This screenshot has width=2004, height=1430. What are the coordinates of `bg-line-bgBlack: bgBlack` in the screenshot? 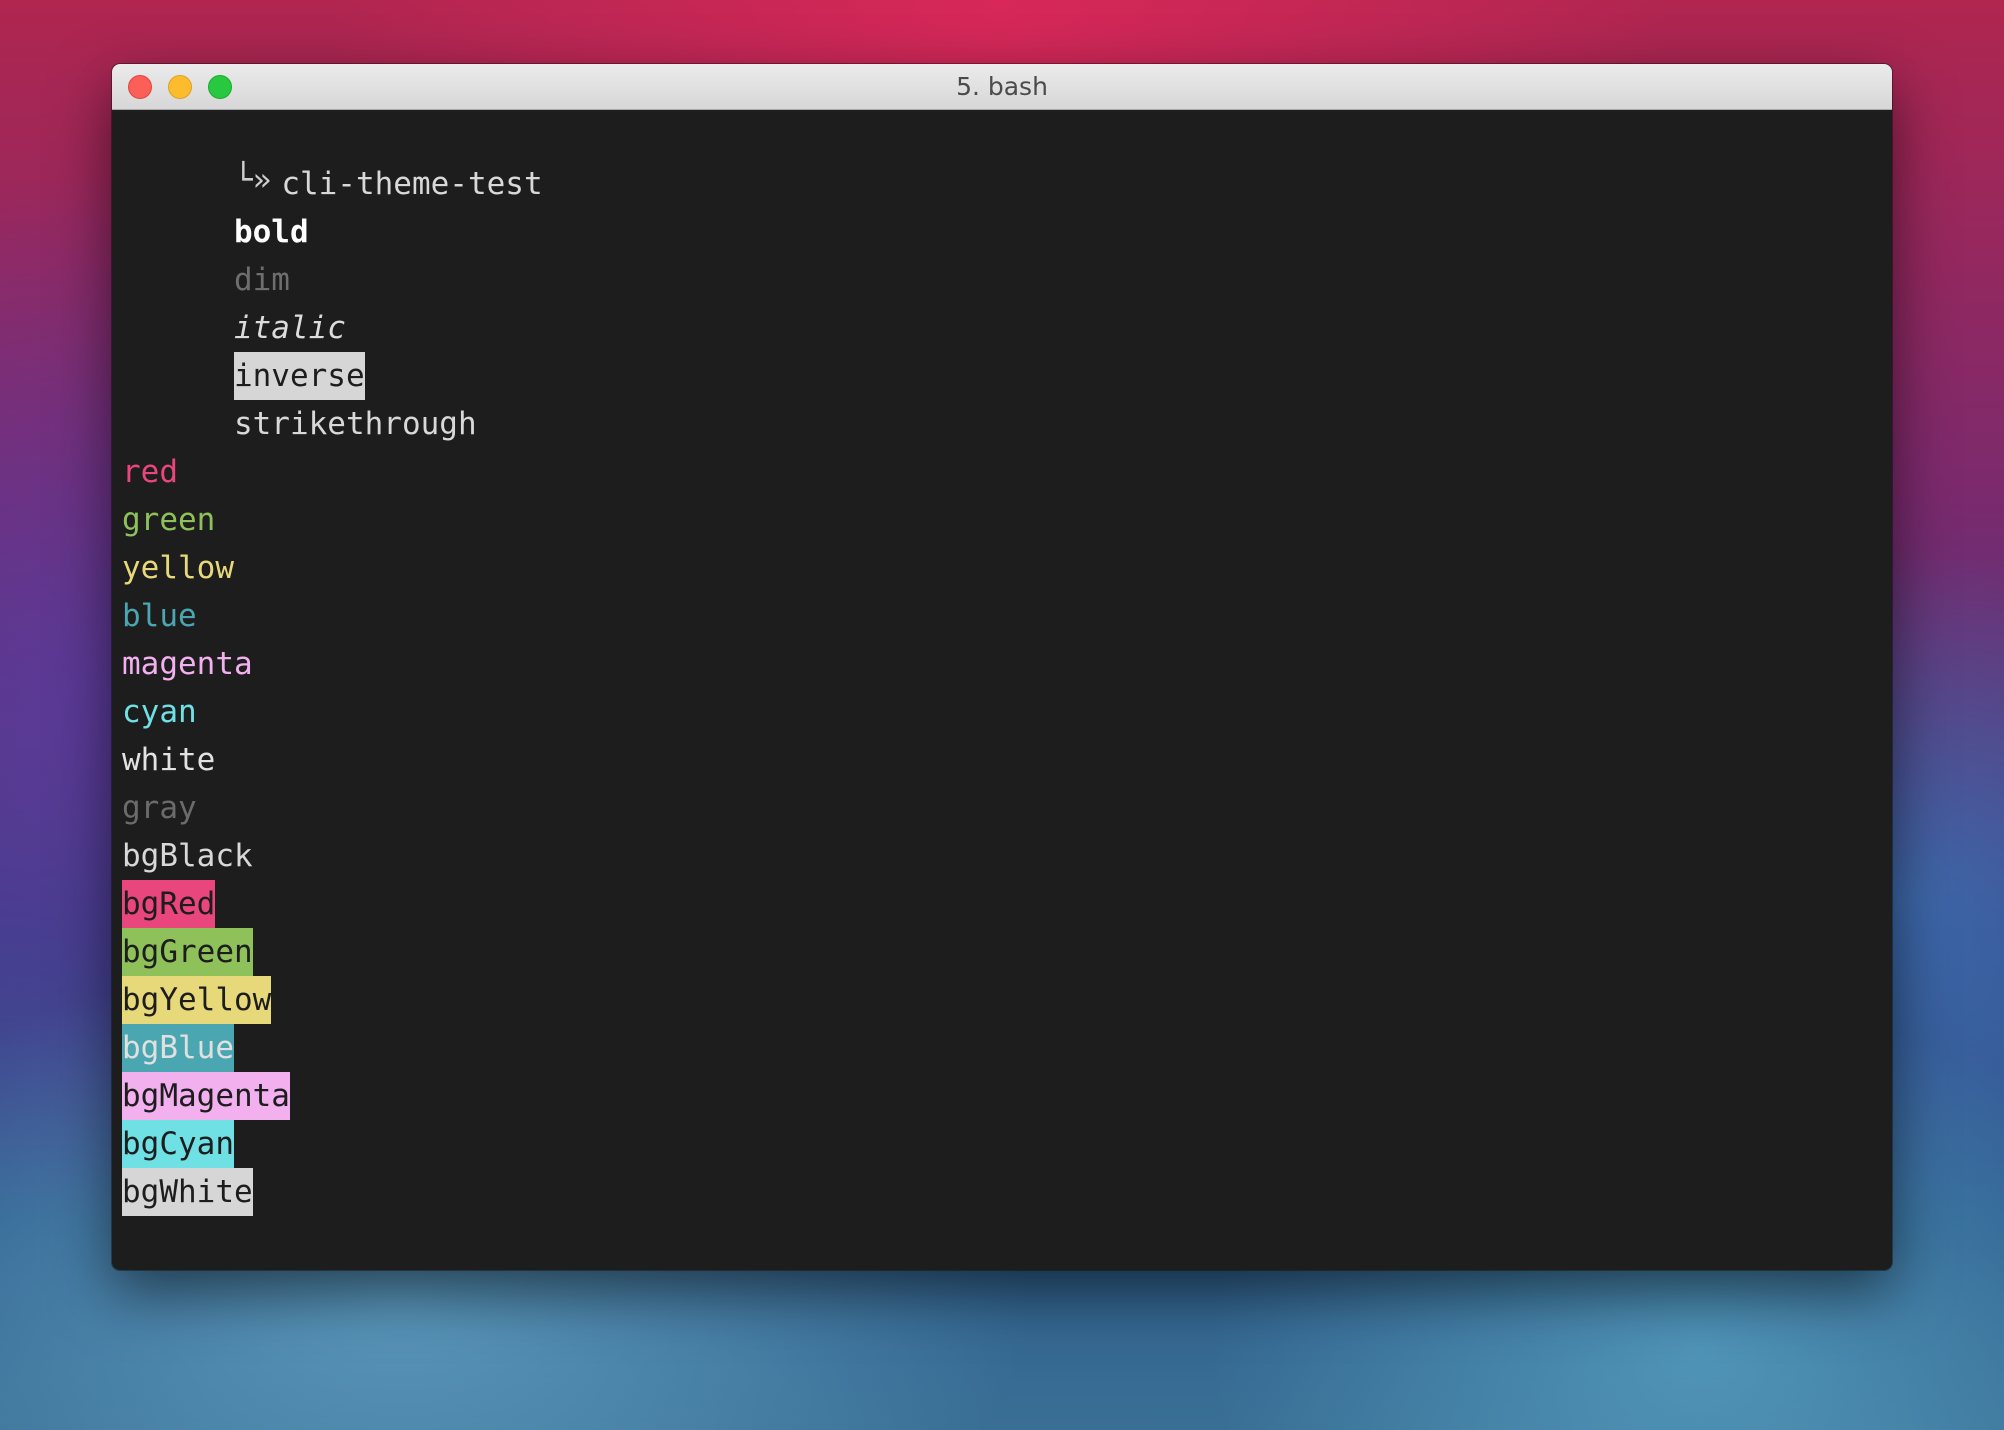 It's located at (1002, 856).